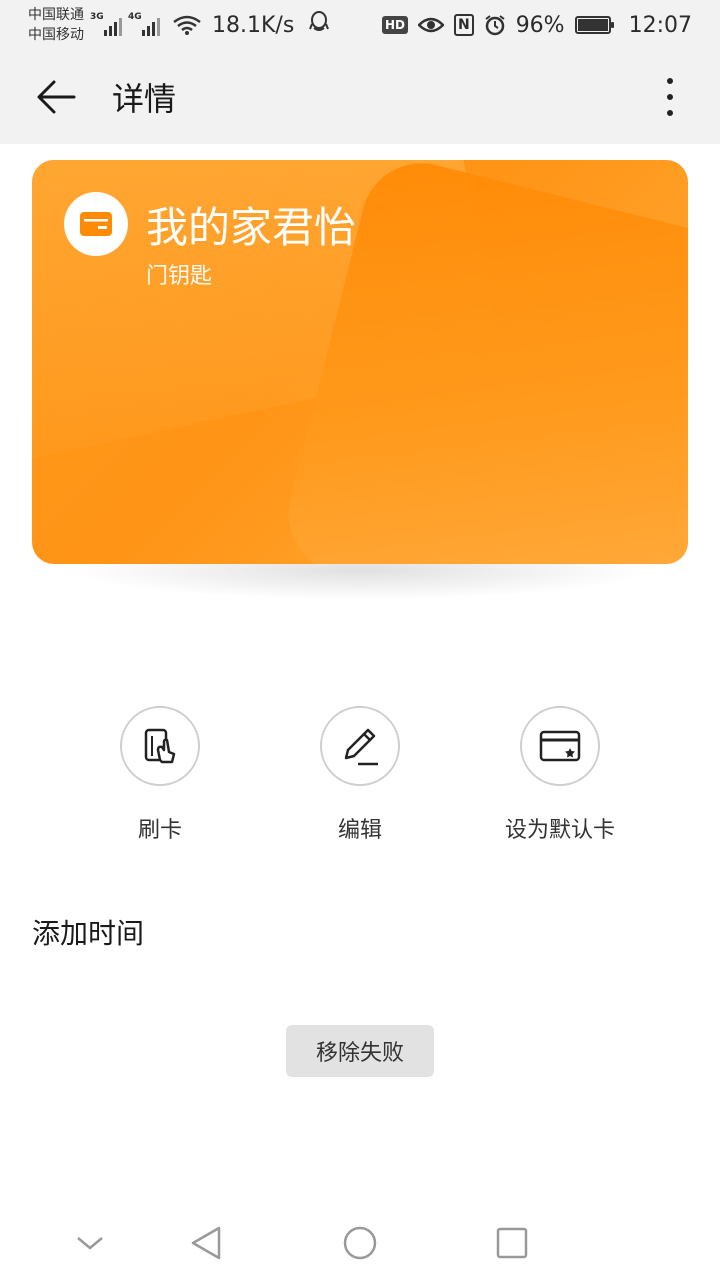 Image resolution: width=720 pixels, height=1280 pixels. I want to click on signal-icon-2: 4G, so click(144, 24).